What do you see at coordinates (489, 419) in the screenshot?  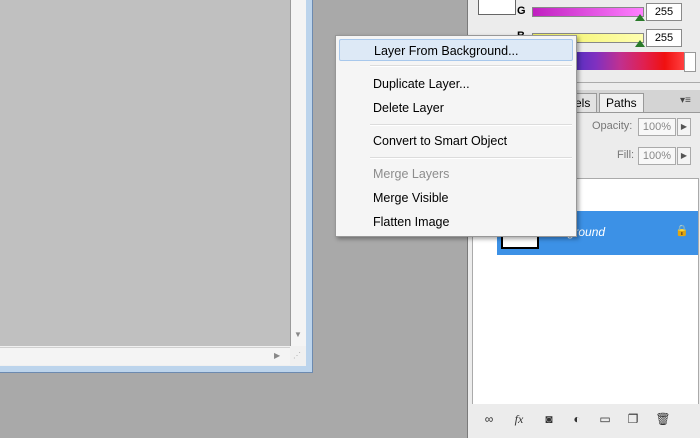 I see `link-icon: ∞` at bounding box center [489, 419].